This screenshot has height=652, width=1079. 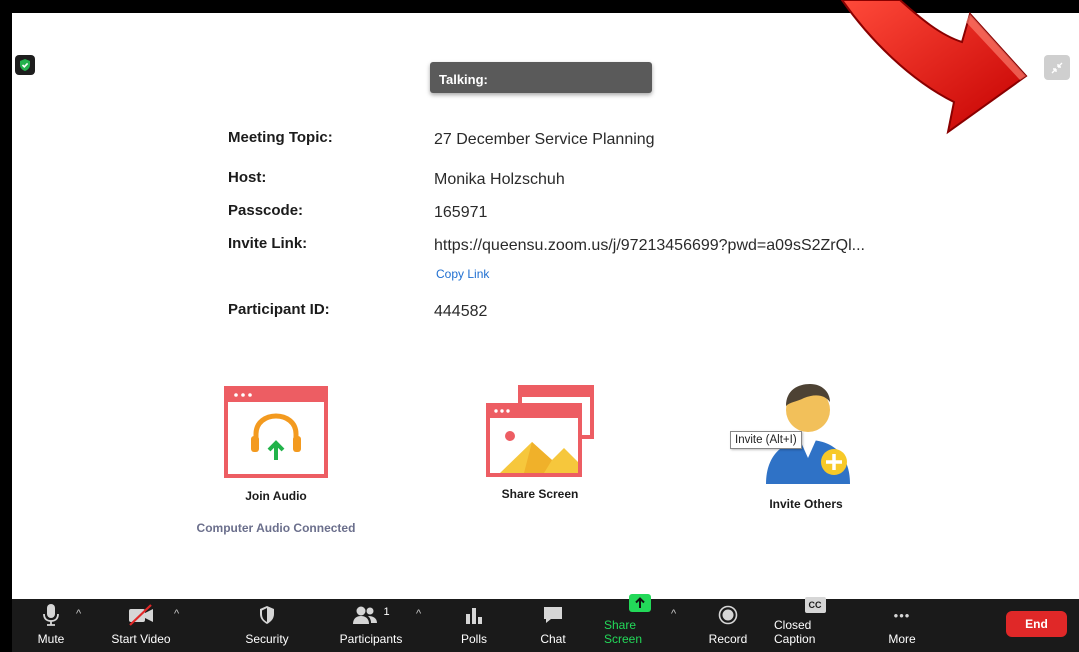 What do you see at coordinates (386, 612) in the screenshot?
I see `participants-count: 1` at bounding box center [386, 612].